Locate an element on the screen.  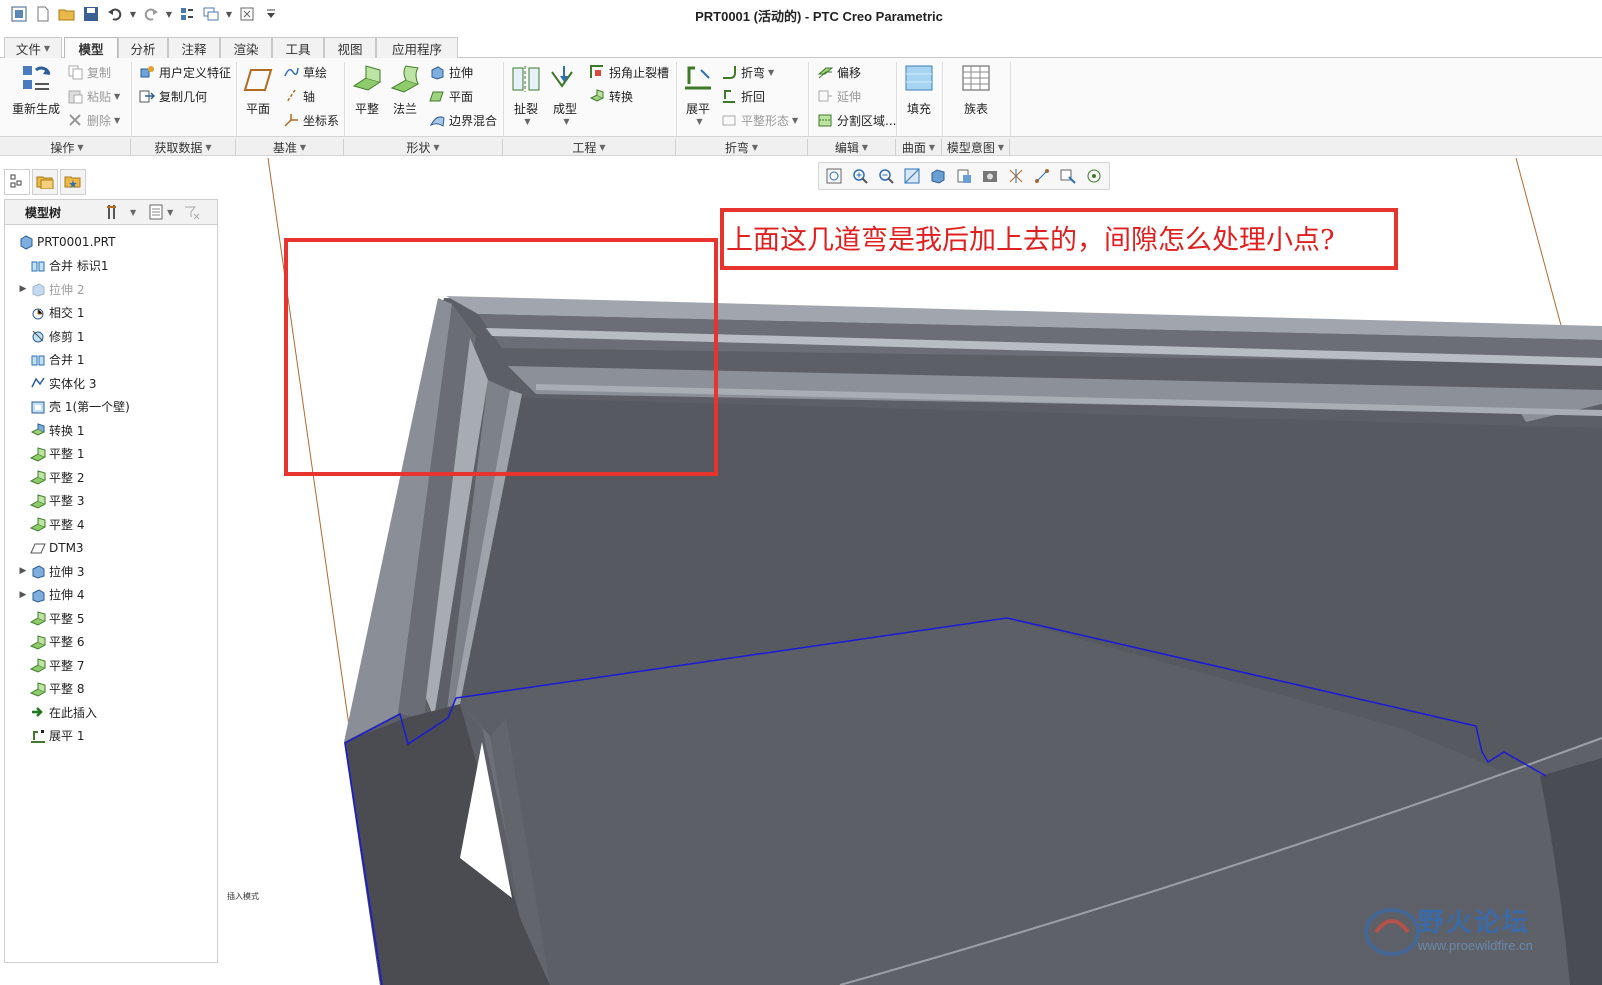
tree-item-extrude-3: ▶ 拉伸 3 is located at coordinates (50, 571).